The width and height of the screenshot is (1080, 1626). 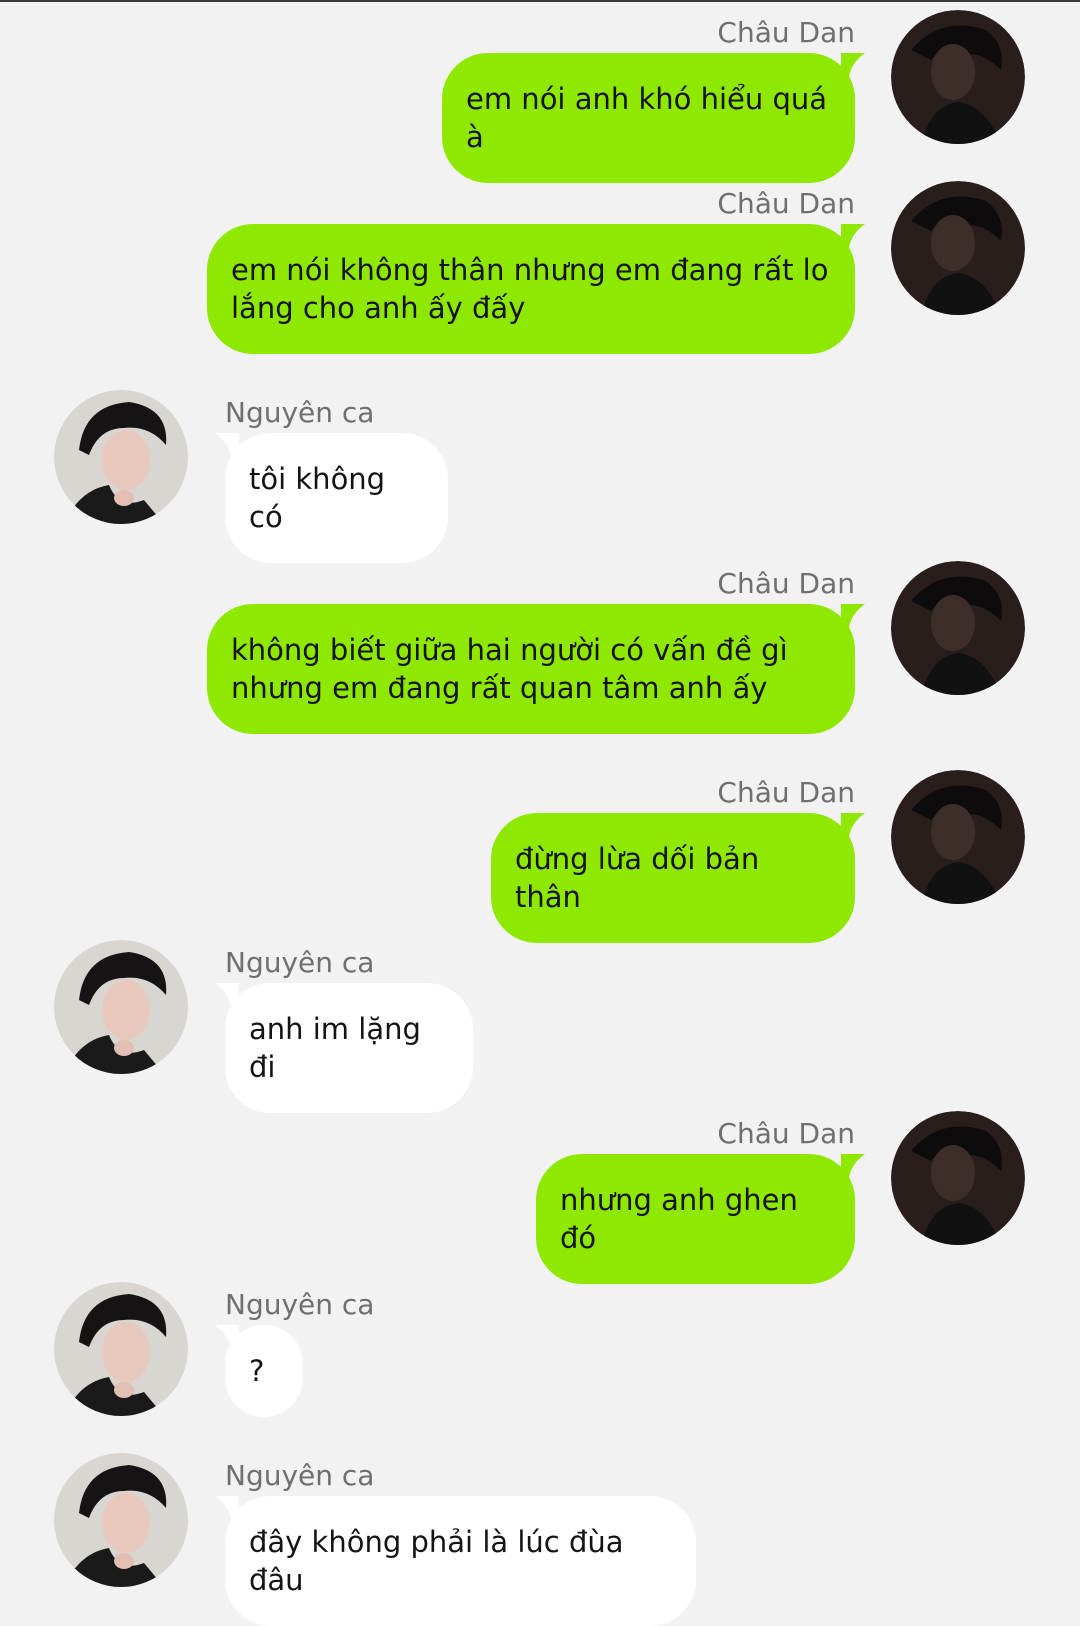 I want to click on message-bubble-outgoing: nhưng anh ghen đó, so click(x=700, y=1219).